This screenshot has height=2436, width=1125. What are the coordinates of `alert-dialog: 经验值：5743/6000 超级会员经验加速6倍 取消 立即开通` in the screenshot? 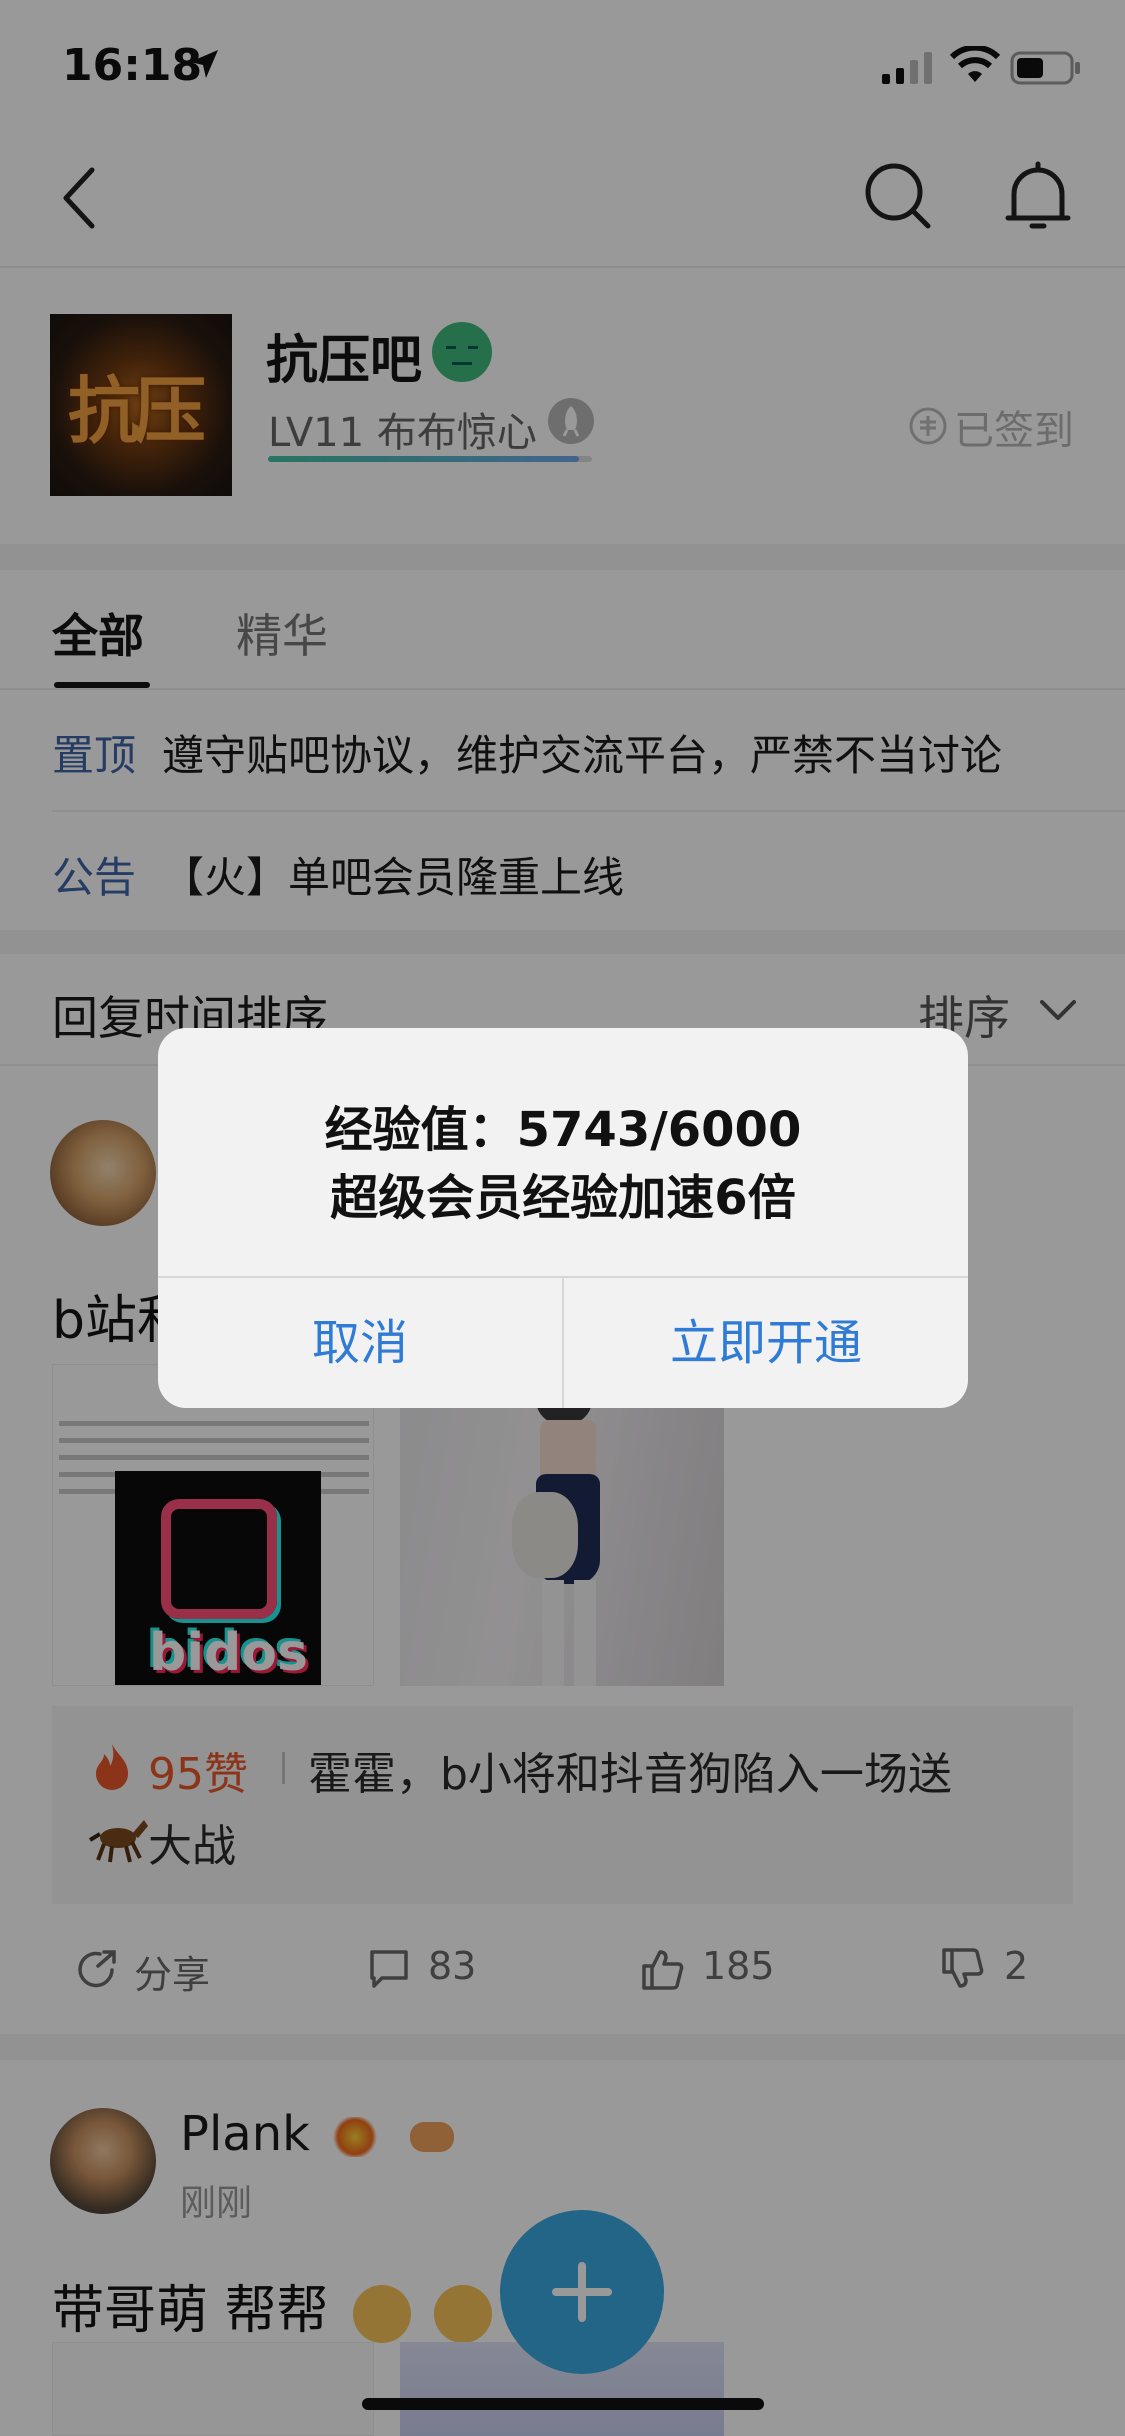 It's located at (563, 1218).